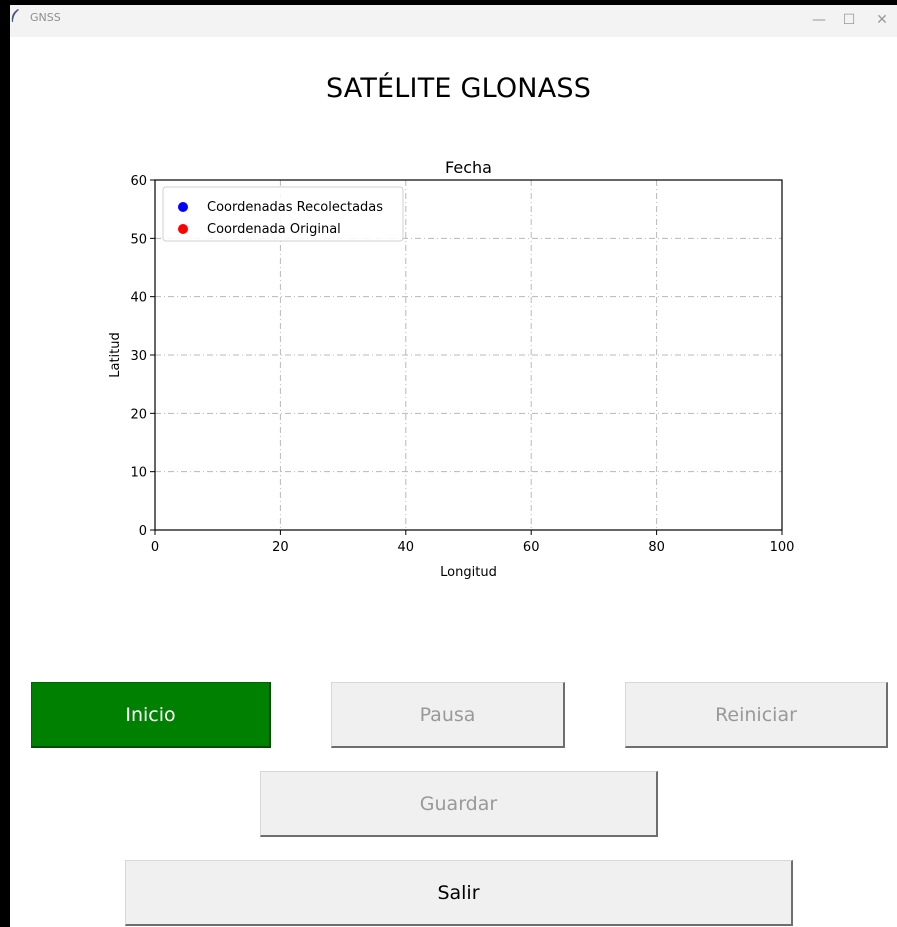  What do you see at coordinates (448, 715) in the screenshot?
I see `pause-button: Pausa` at bounding box center [448, 715].